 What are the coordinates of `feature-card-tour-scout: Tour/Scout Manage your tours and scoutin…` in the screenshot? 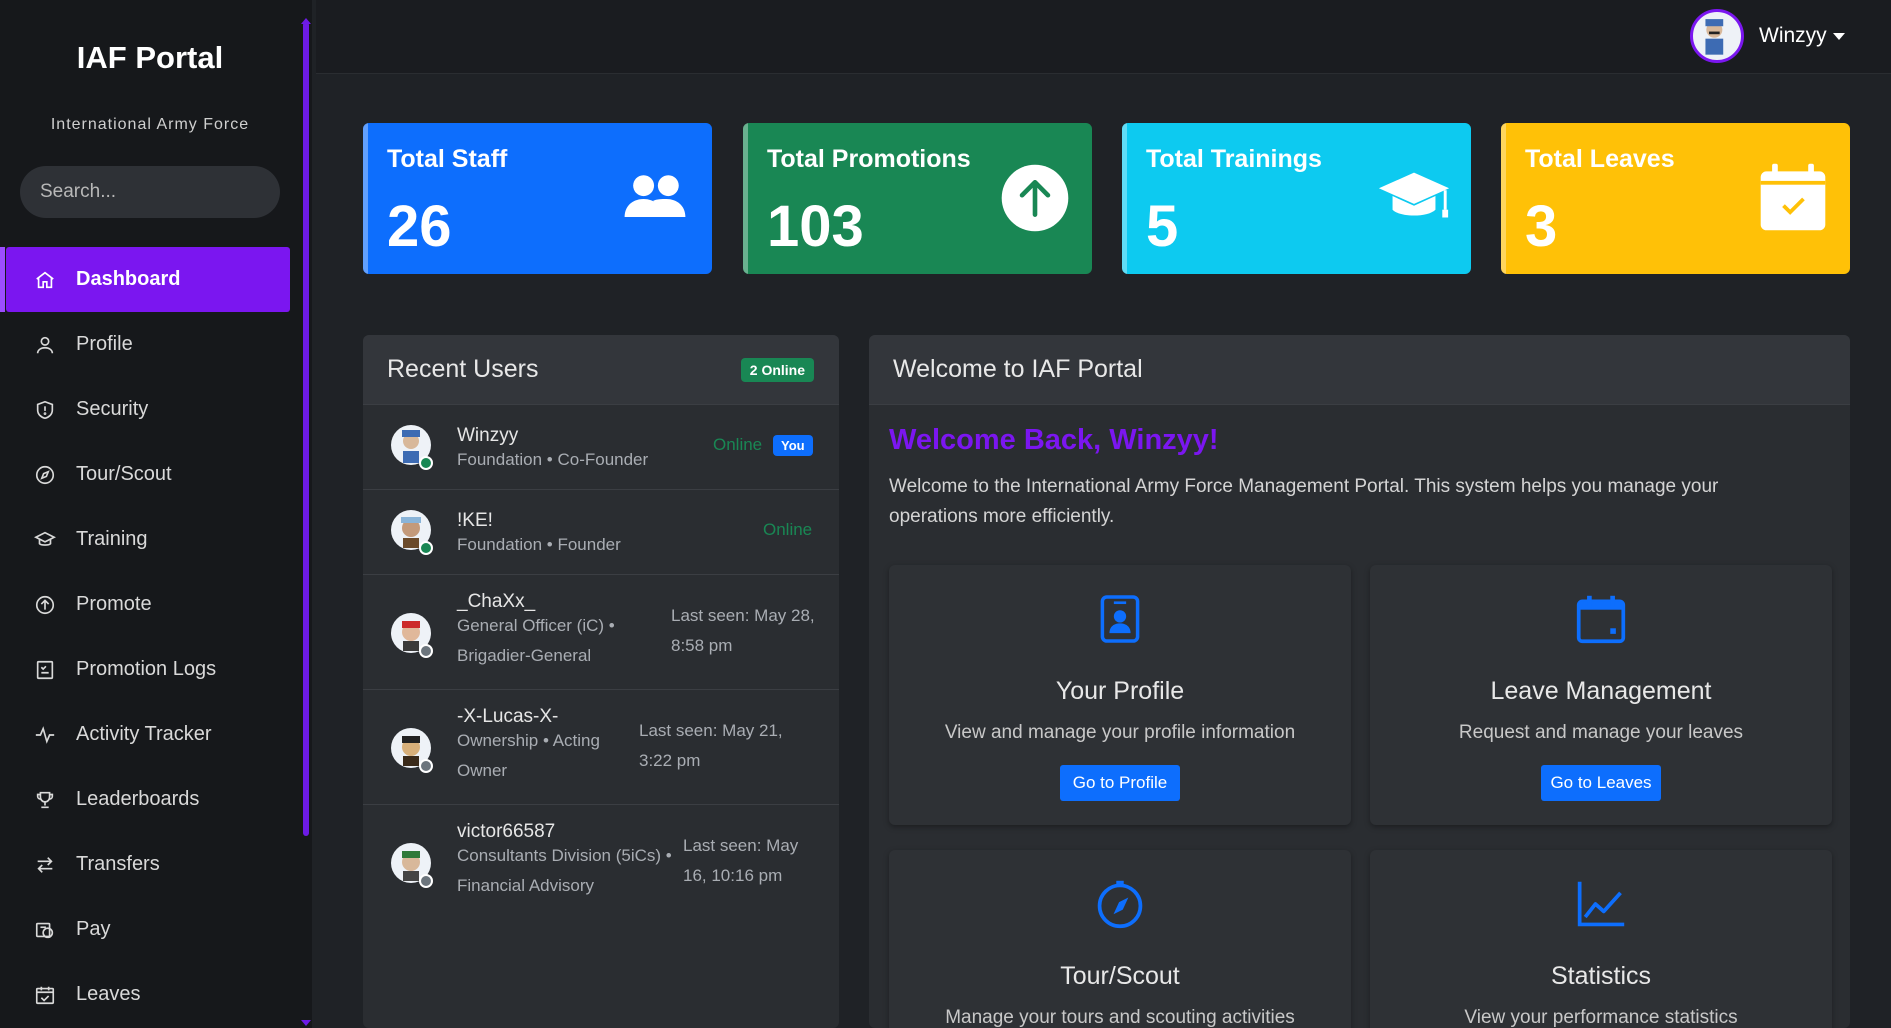 It's located at (1120, 939).